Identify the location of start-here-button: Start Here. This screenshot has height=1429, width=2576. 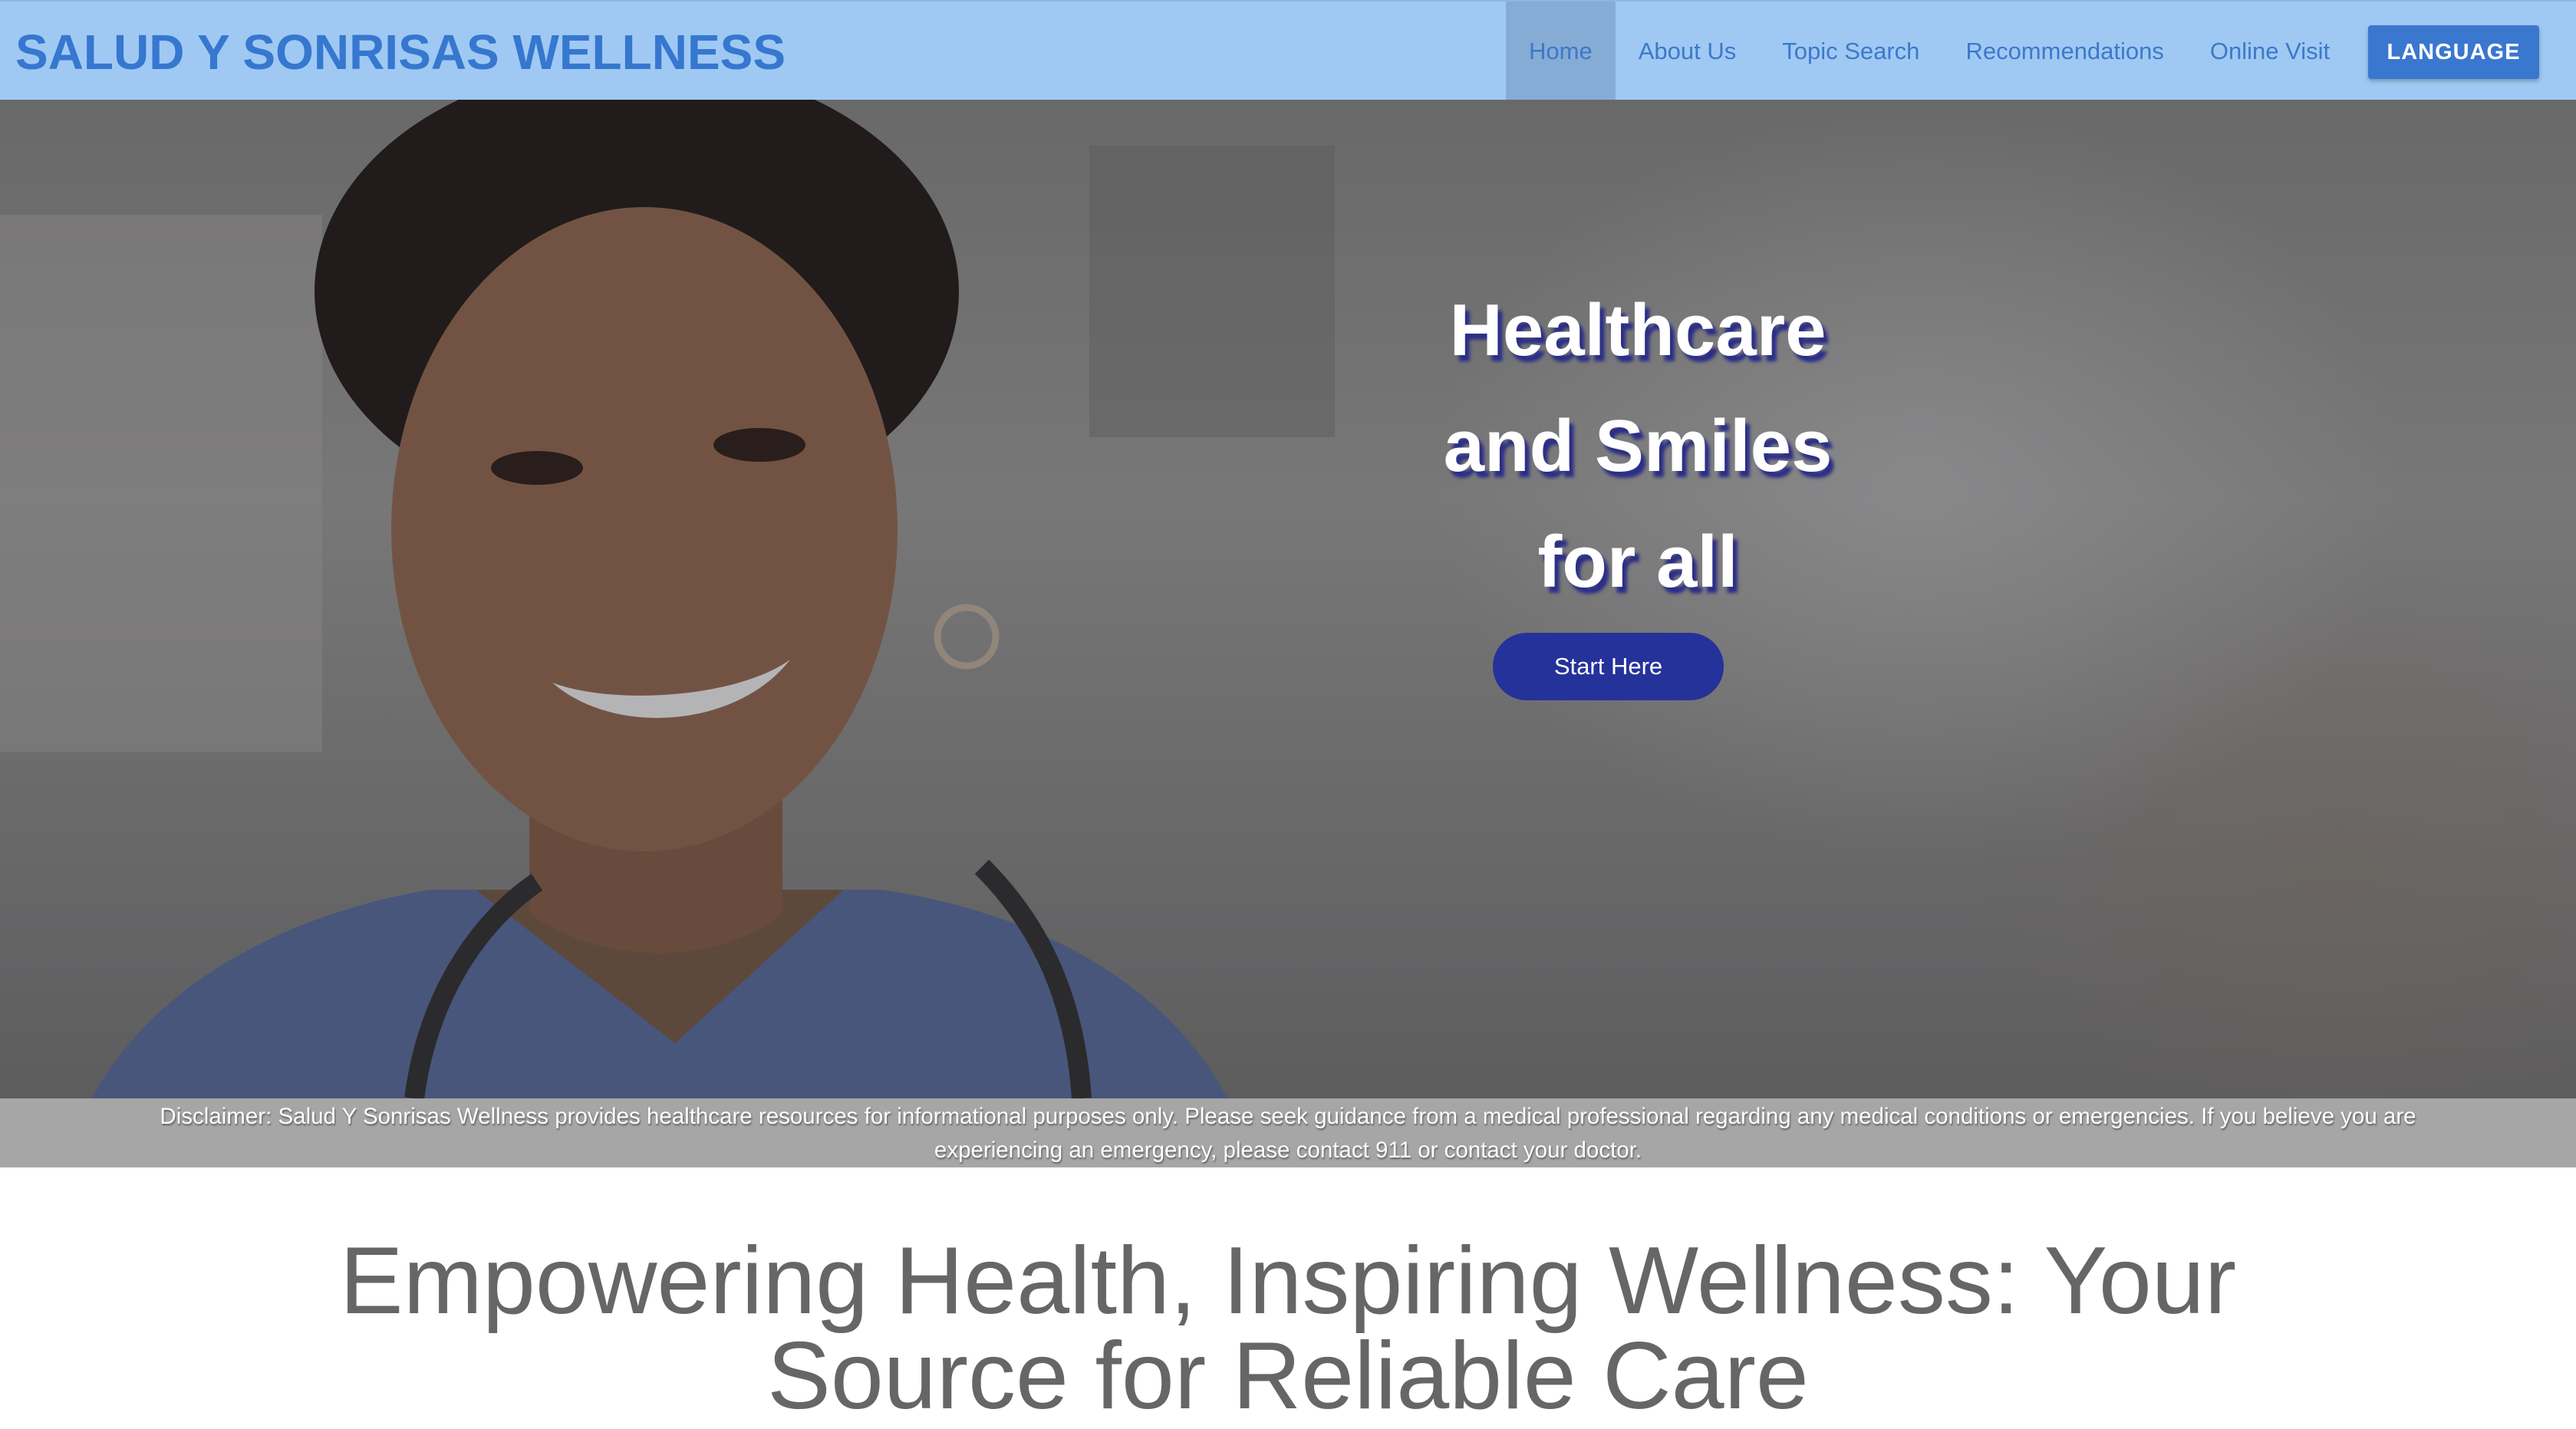
(1608, 666).